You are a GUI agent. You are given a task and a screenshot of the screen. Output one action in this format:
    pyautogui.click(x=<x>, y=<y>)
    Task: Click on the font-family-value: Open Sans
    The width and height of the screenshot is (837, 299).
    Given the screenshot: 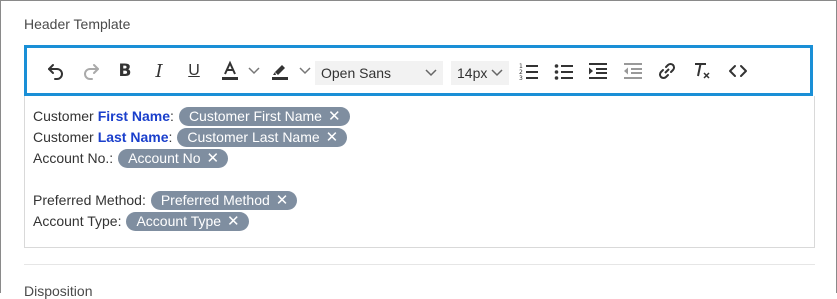 What is the action you would take?
    pyautogui.click(x=356, y=73)
    